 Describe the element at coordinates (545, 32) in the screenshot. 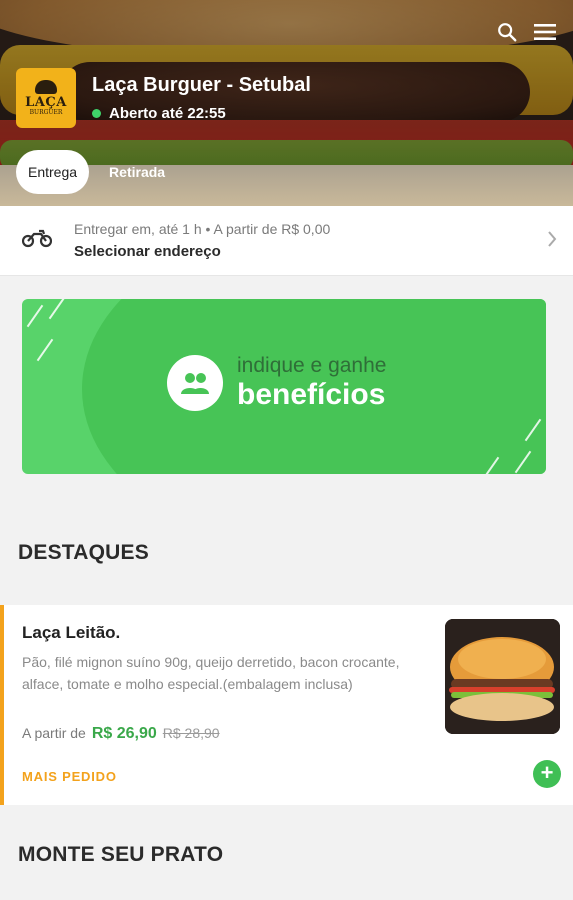

I see `menu-icon` at that location.